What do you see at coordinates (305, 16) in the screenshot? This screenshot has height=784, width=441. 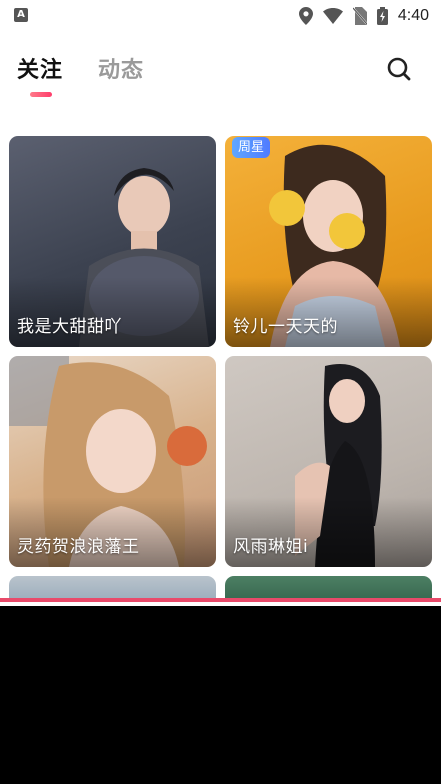 I see `location-icon` at bounding box center [305, 16].